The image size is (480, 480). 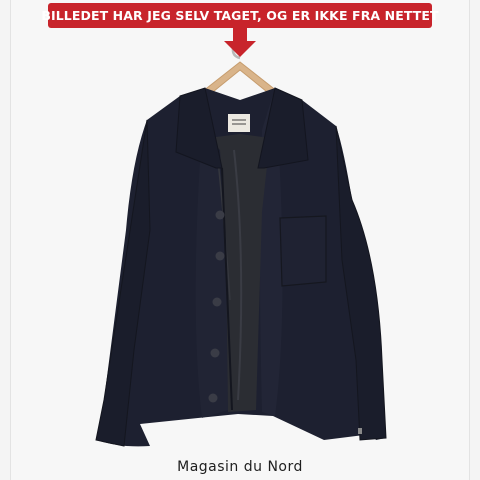 I want to click on arrow-down-icon, so click(x=240, y=42).